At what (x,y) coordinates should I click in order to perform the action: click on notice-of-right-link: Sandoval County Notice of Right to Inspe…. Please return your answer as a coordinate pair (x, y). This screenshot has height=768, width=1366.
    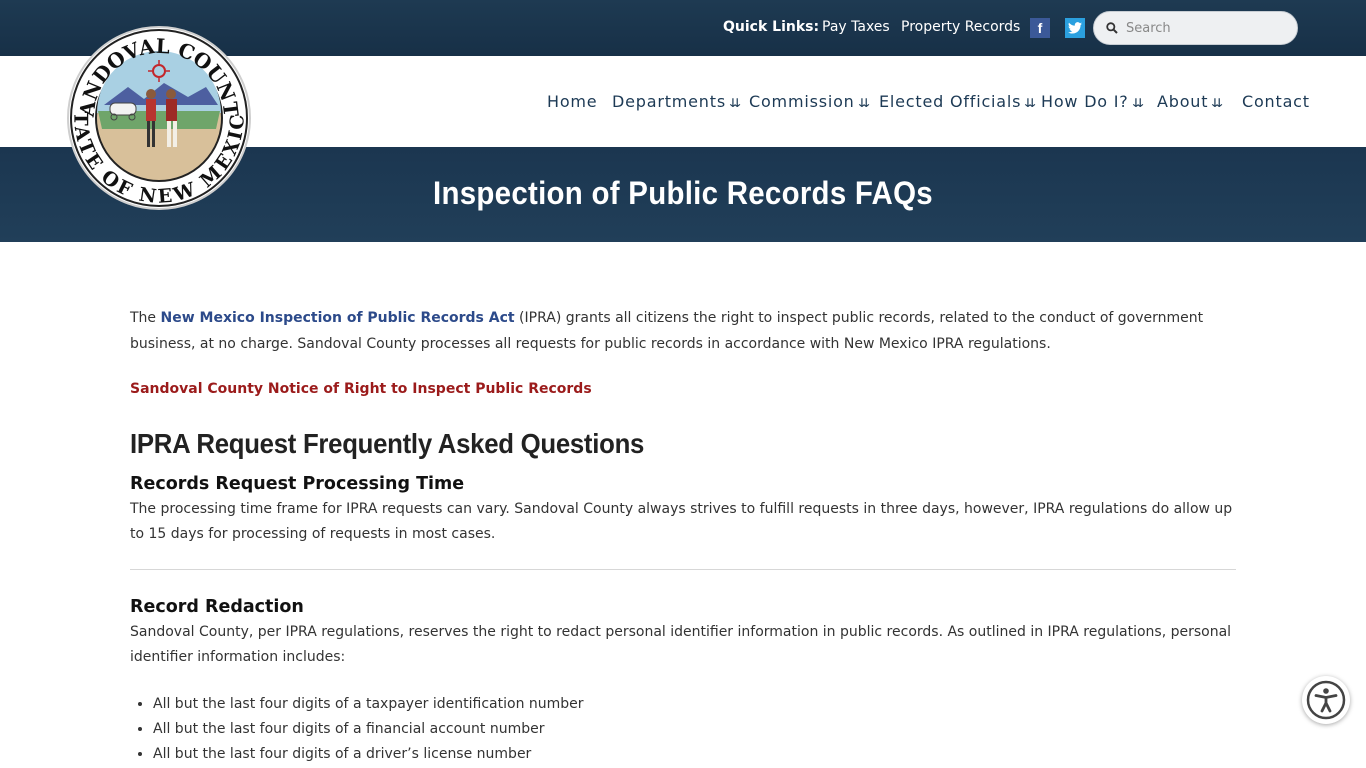
    Looking at the image, I should click on (361, 390).